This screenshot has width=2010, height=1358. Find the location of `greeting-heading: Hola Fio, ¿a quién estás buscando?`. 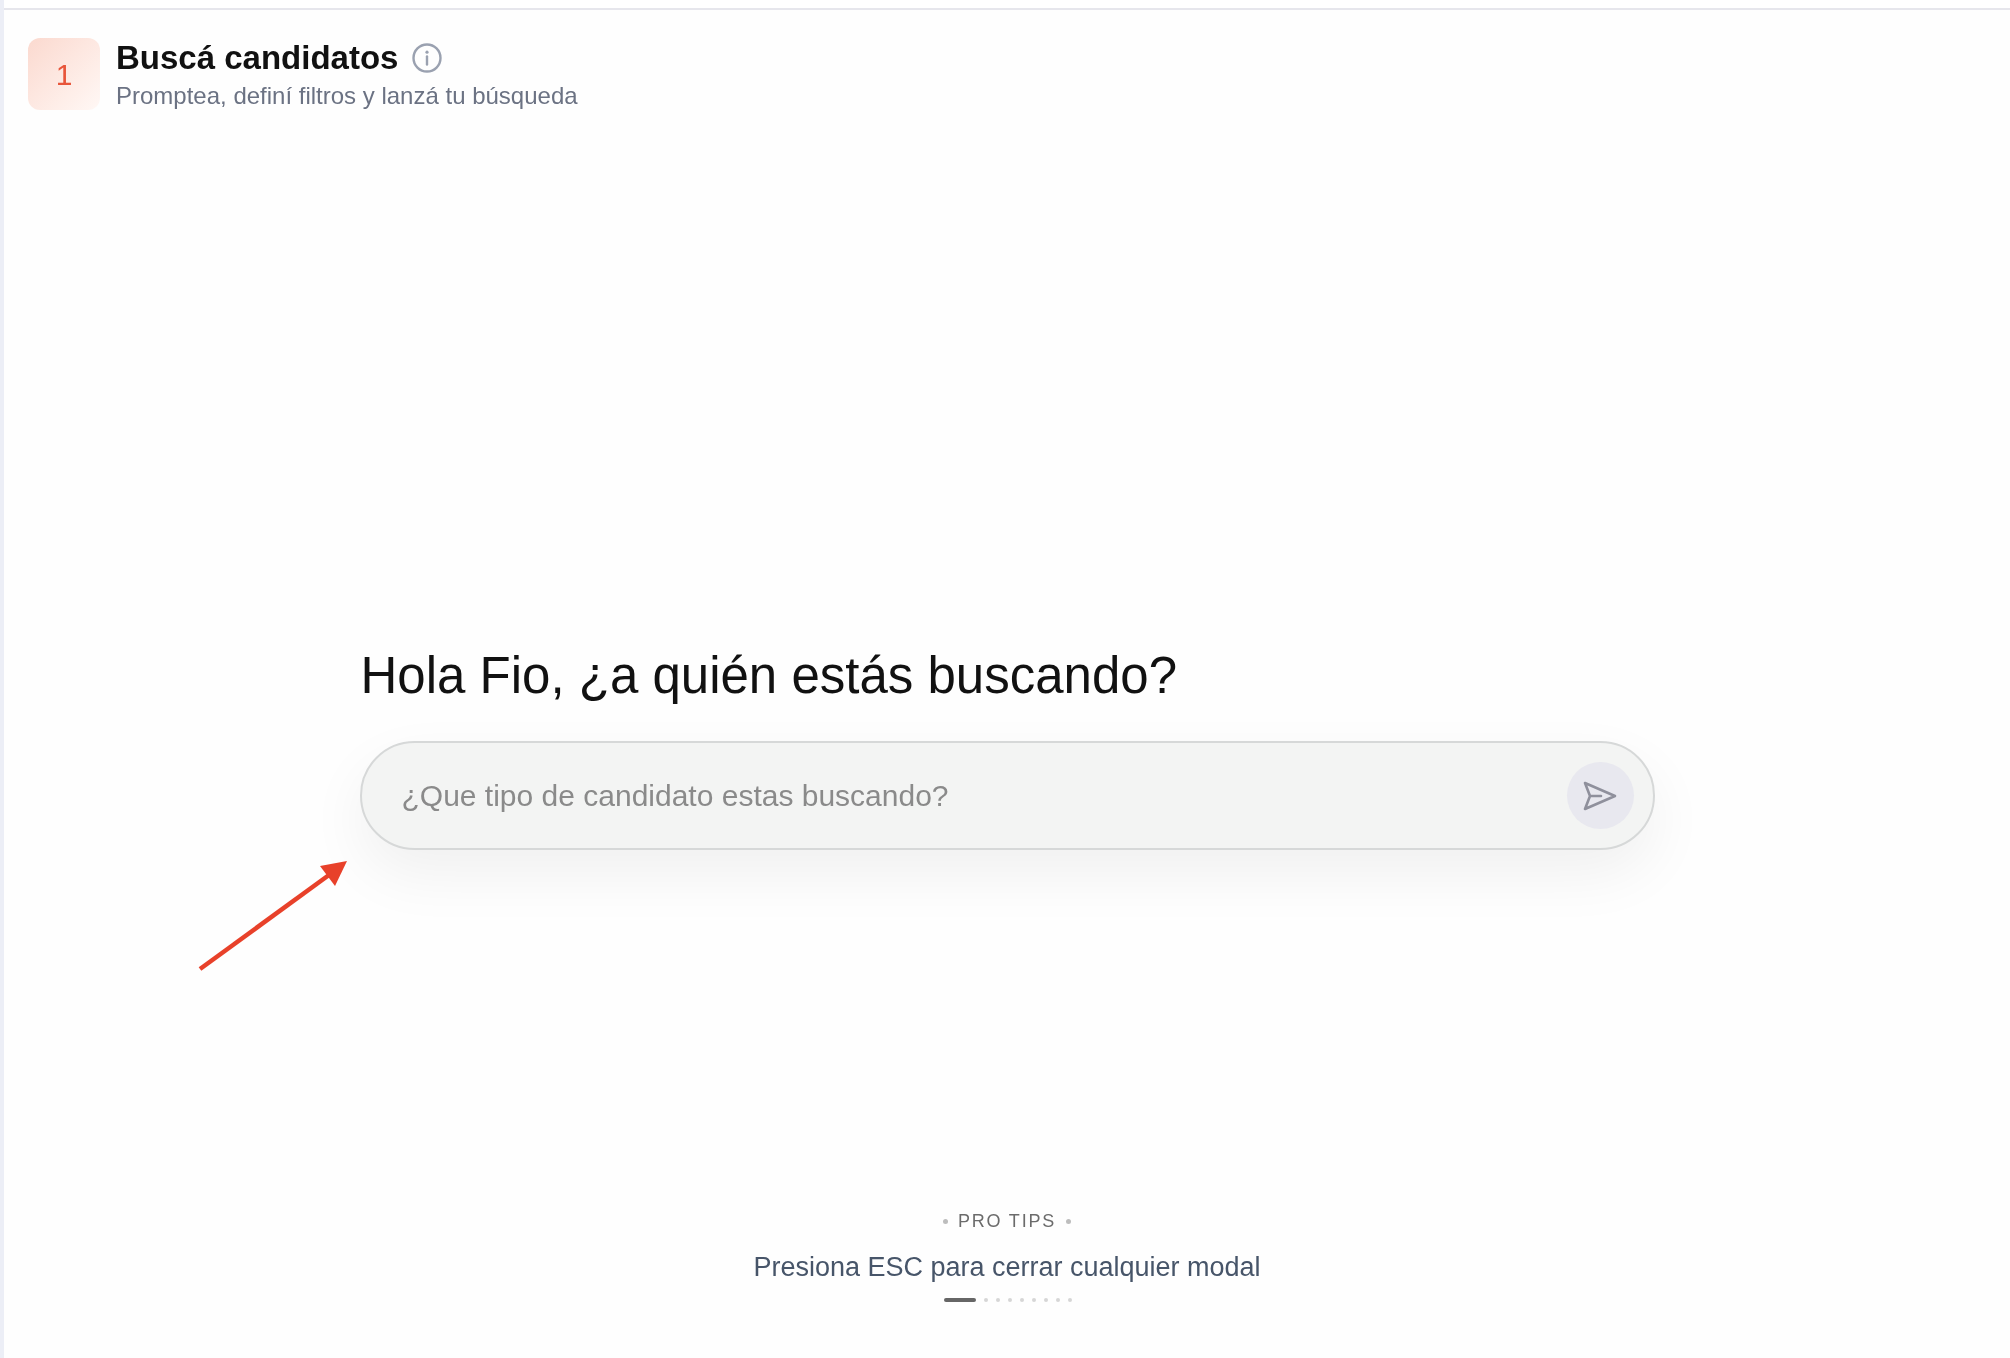

greeting-heading: Hola Fio, ¿a quién estás buscando? is located at coordinates (768, 676).